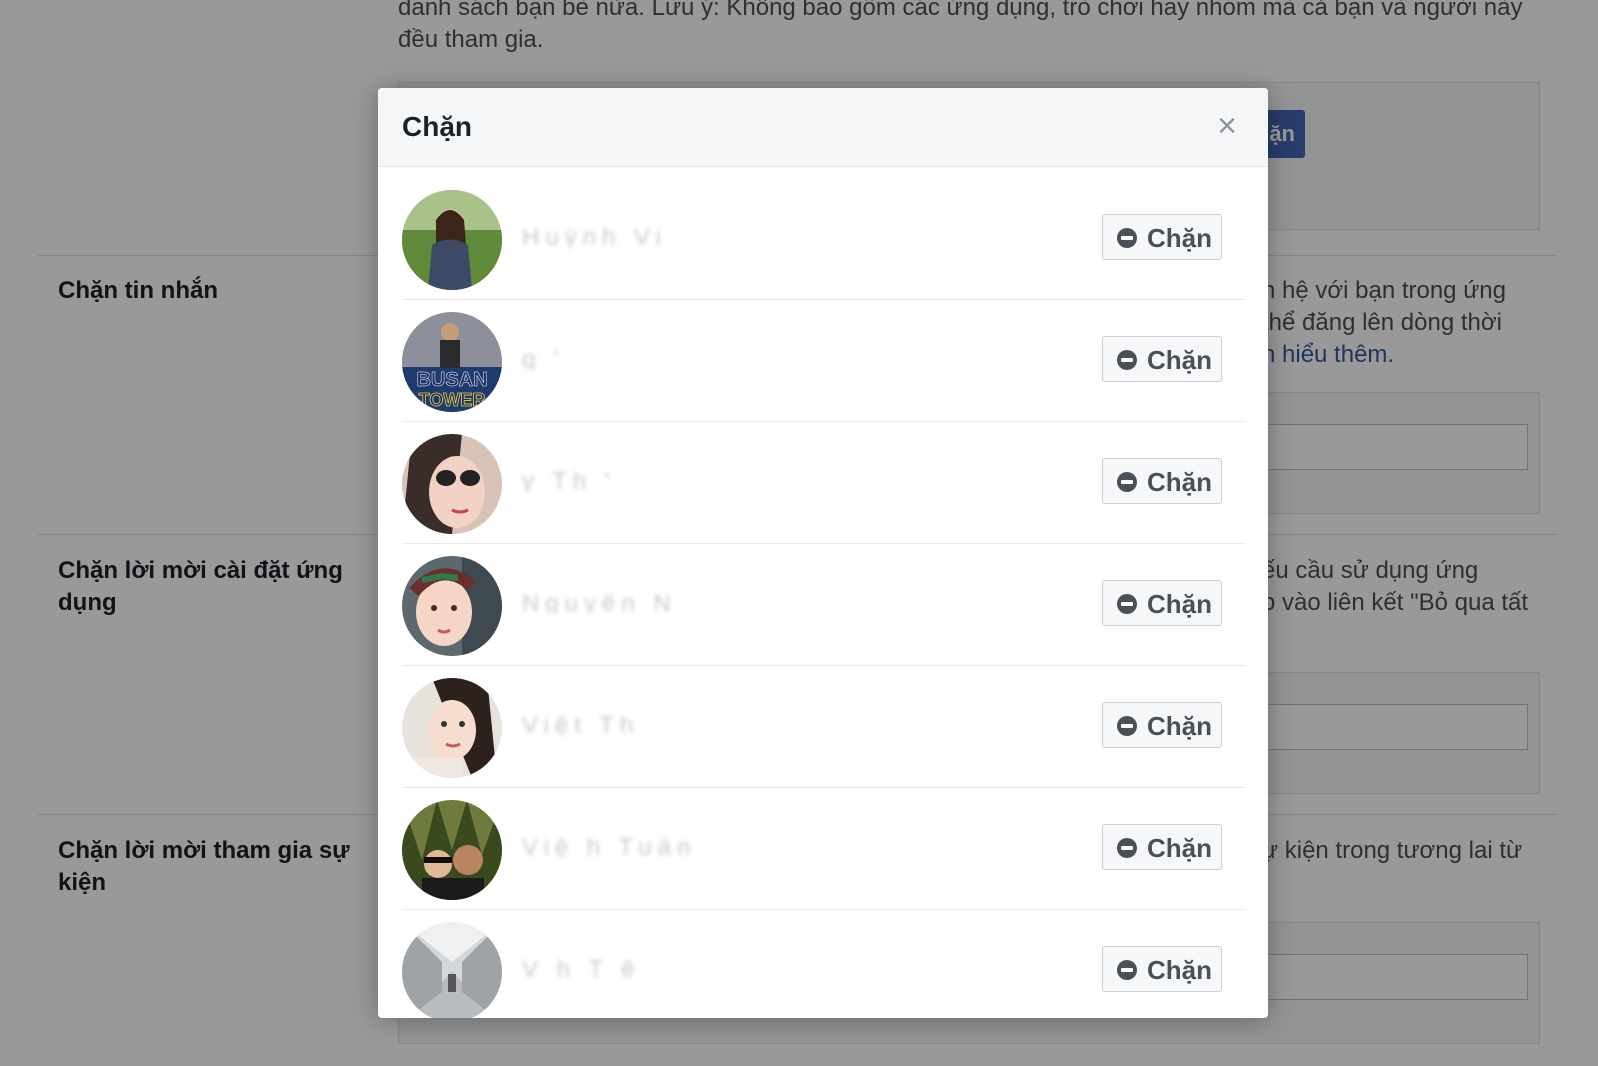  I want to click on person-name: Việt Th, so click(581, 726).